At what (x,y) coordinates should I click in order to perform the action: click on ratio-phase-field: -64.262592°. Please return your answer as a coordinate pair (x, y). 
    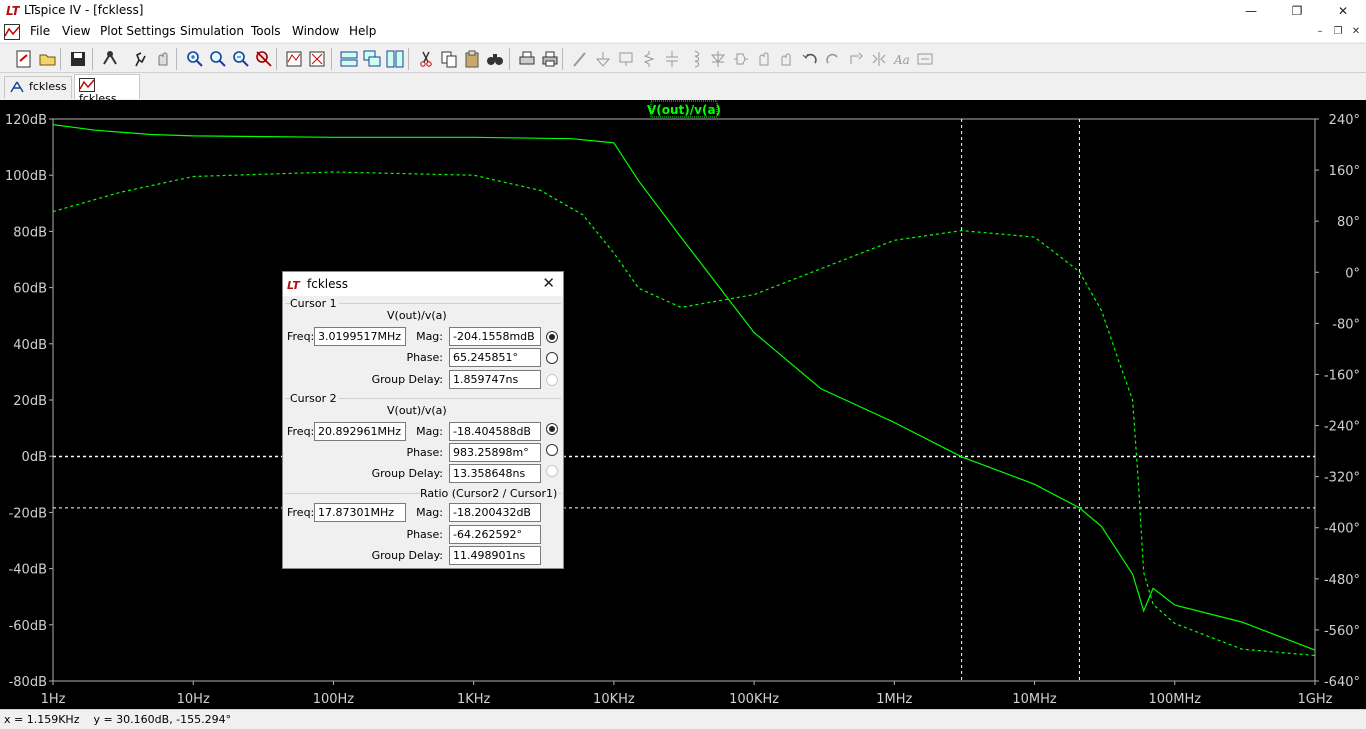
    Looking at the image, I should click on (495, 534).